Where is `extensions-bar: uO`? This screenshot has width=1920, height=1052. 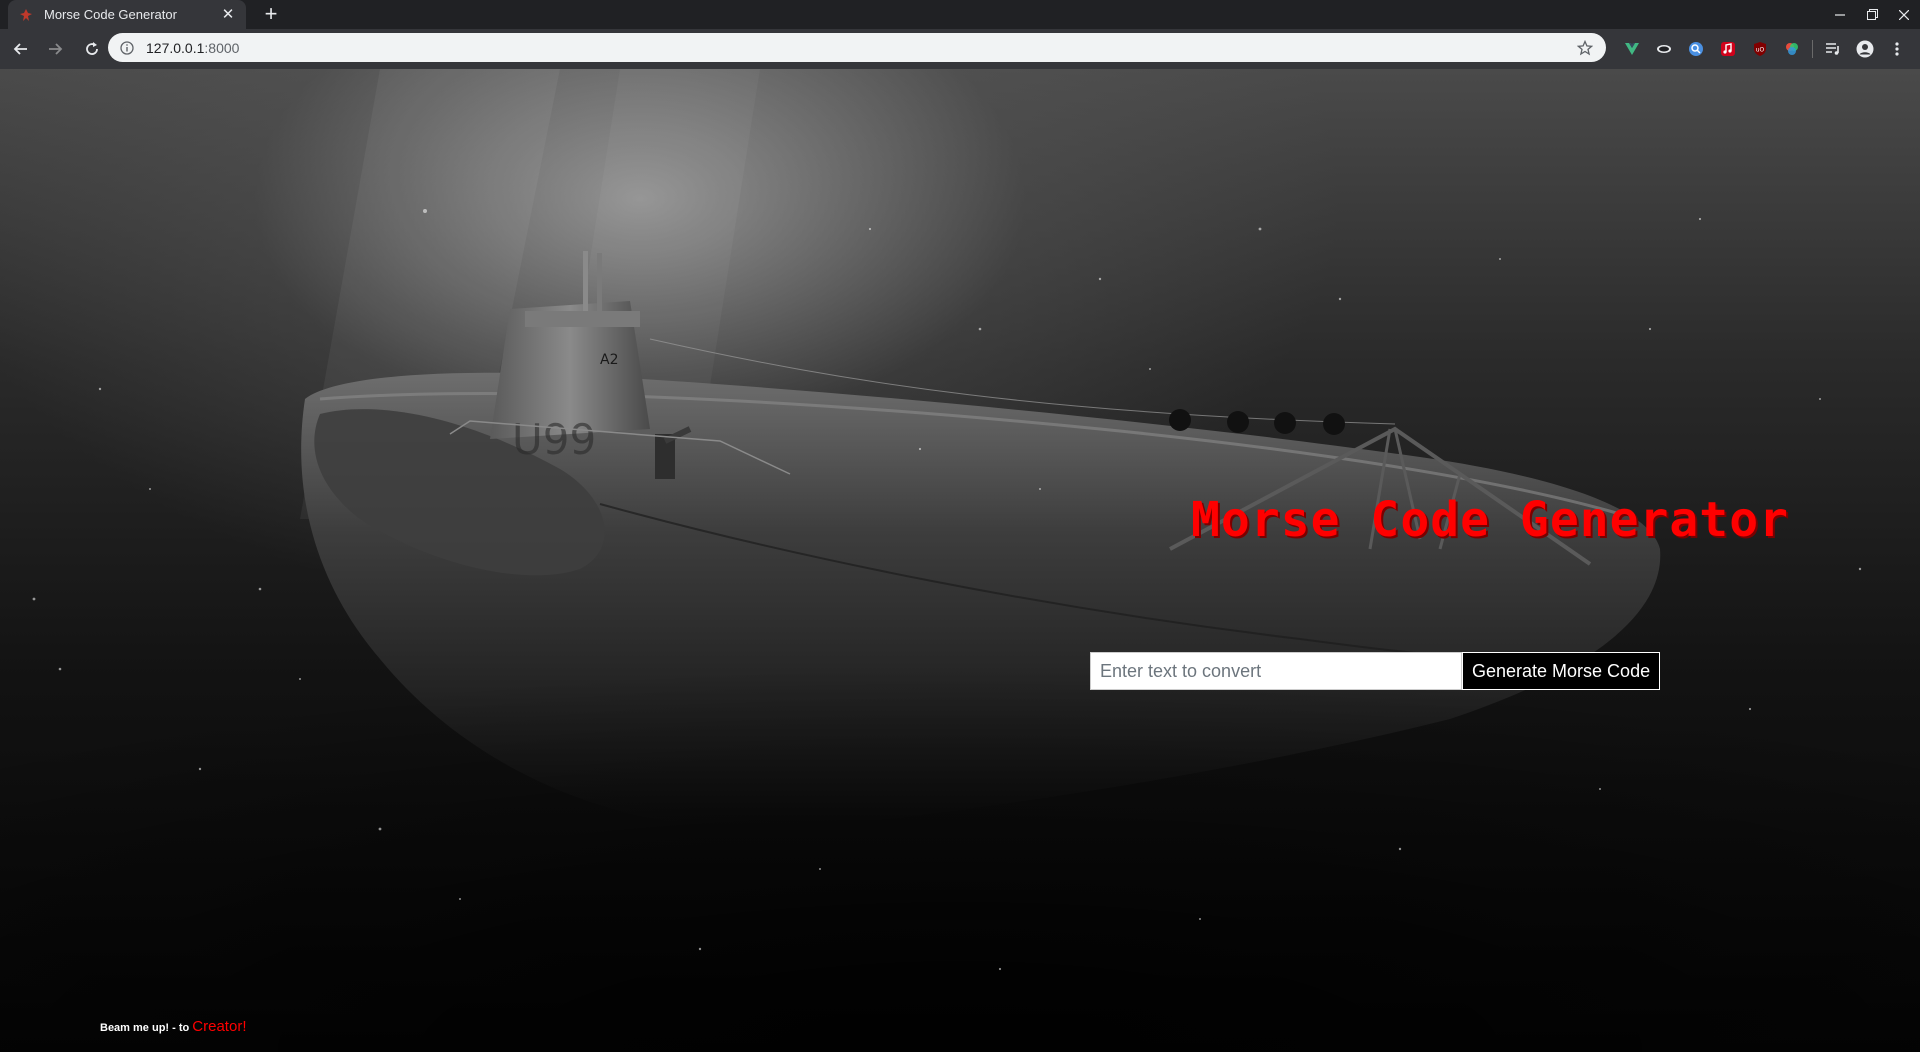 extensions-bar: uO is located at coordinates (1764, 49).